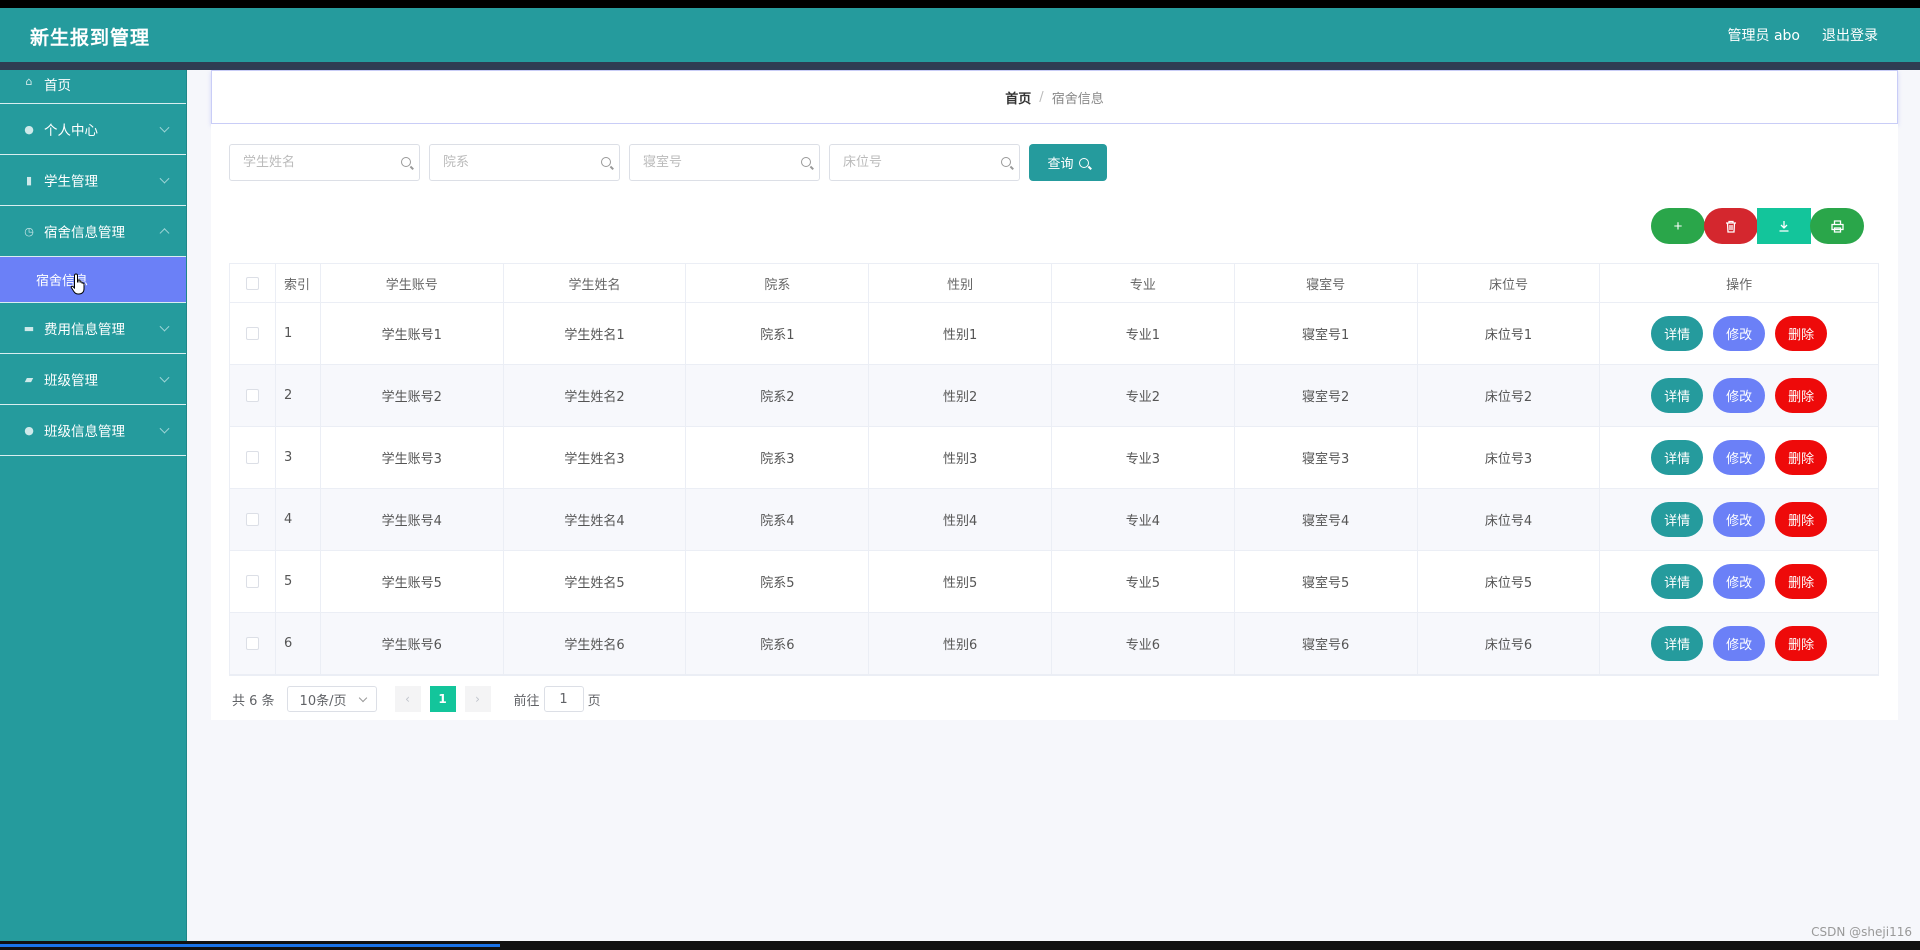  What do you see at coordinates (84, 330) in the screenshot?
I see `sidebar-item-label: 费用信息管理` at bounding box center [84, 330].